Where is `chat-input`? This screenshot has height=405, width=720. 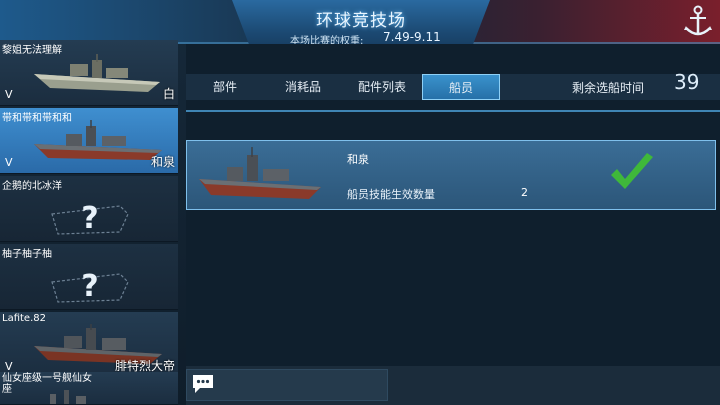
chat-input is located at coordinates (287, 385).